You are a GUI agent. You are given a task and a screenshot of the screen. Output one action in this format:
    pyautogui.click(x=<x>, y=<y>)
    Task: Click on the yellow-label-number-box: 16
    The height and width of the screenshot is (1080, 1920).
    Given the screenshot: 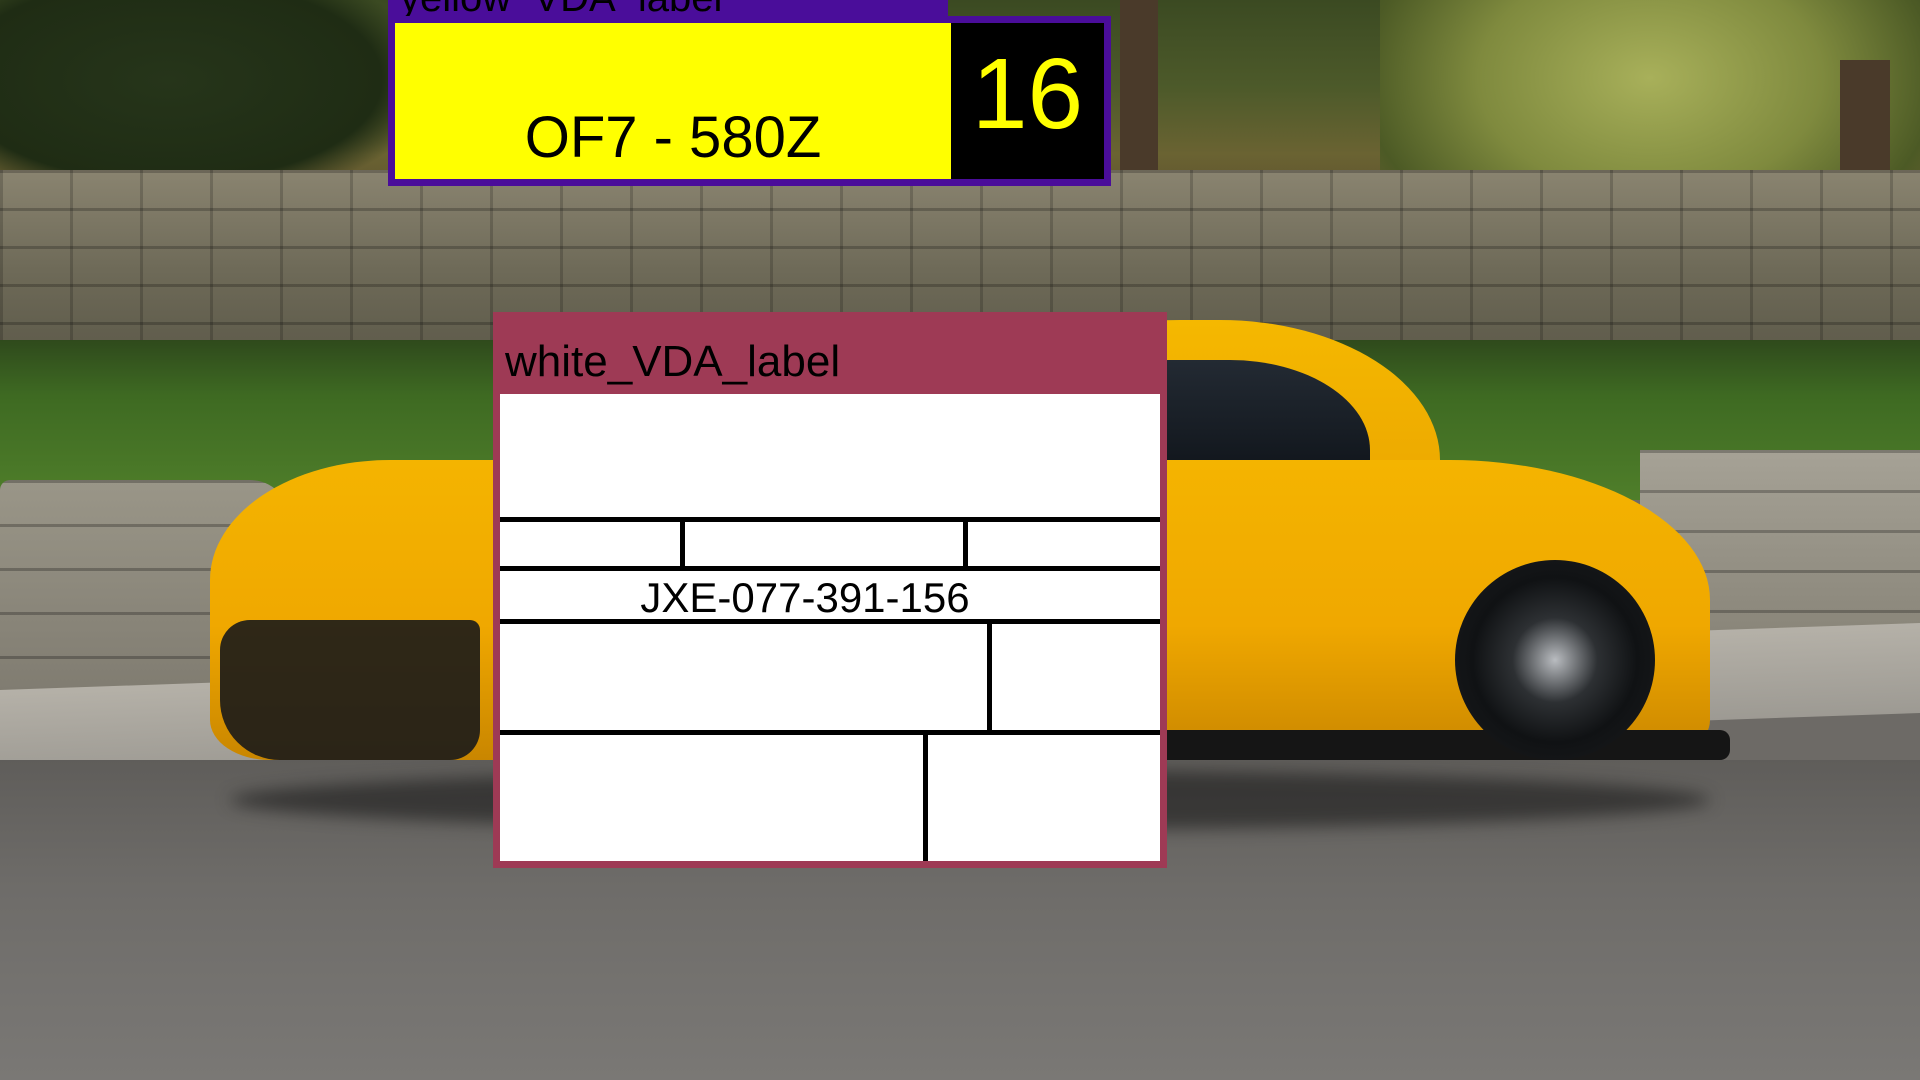 What is the action you would take?
    pyautogui.click(x=1027, y=101)
    